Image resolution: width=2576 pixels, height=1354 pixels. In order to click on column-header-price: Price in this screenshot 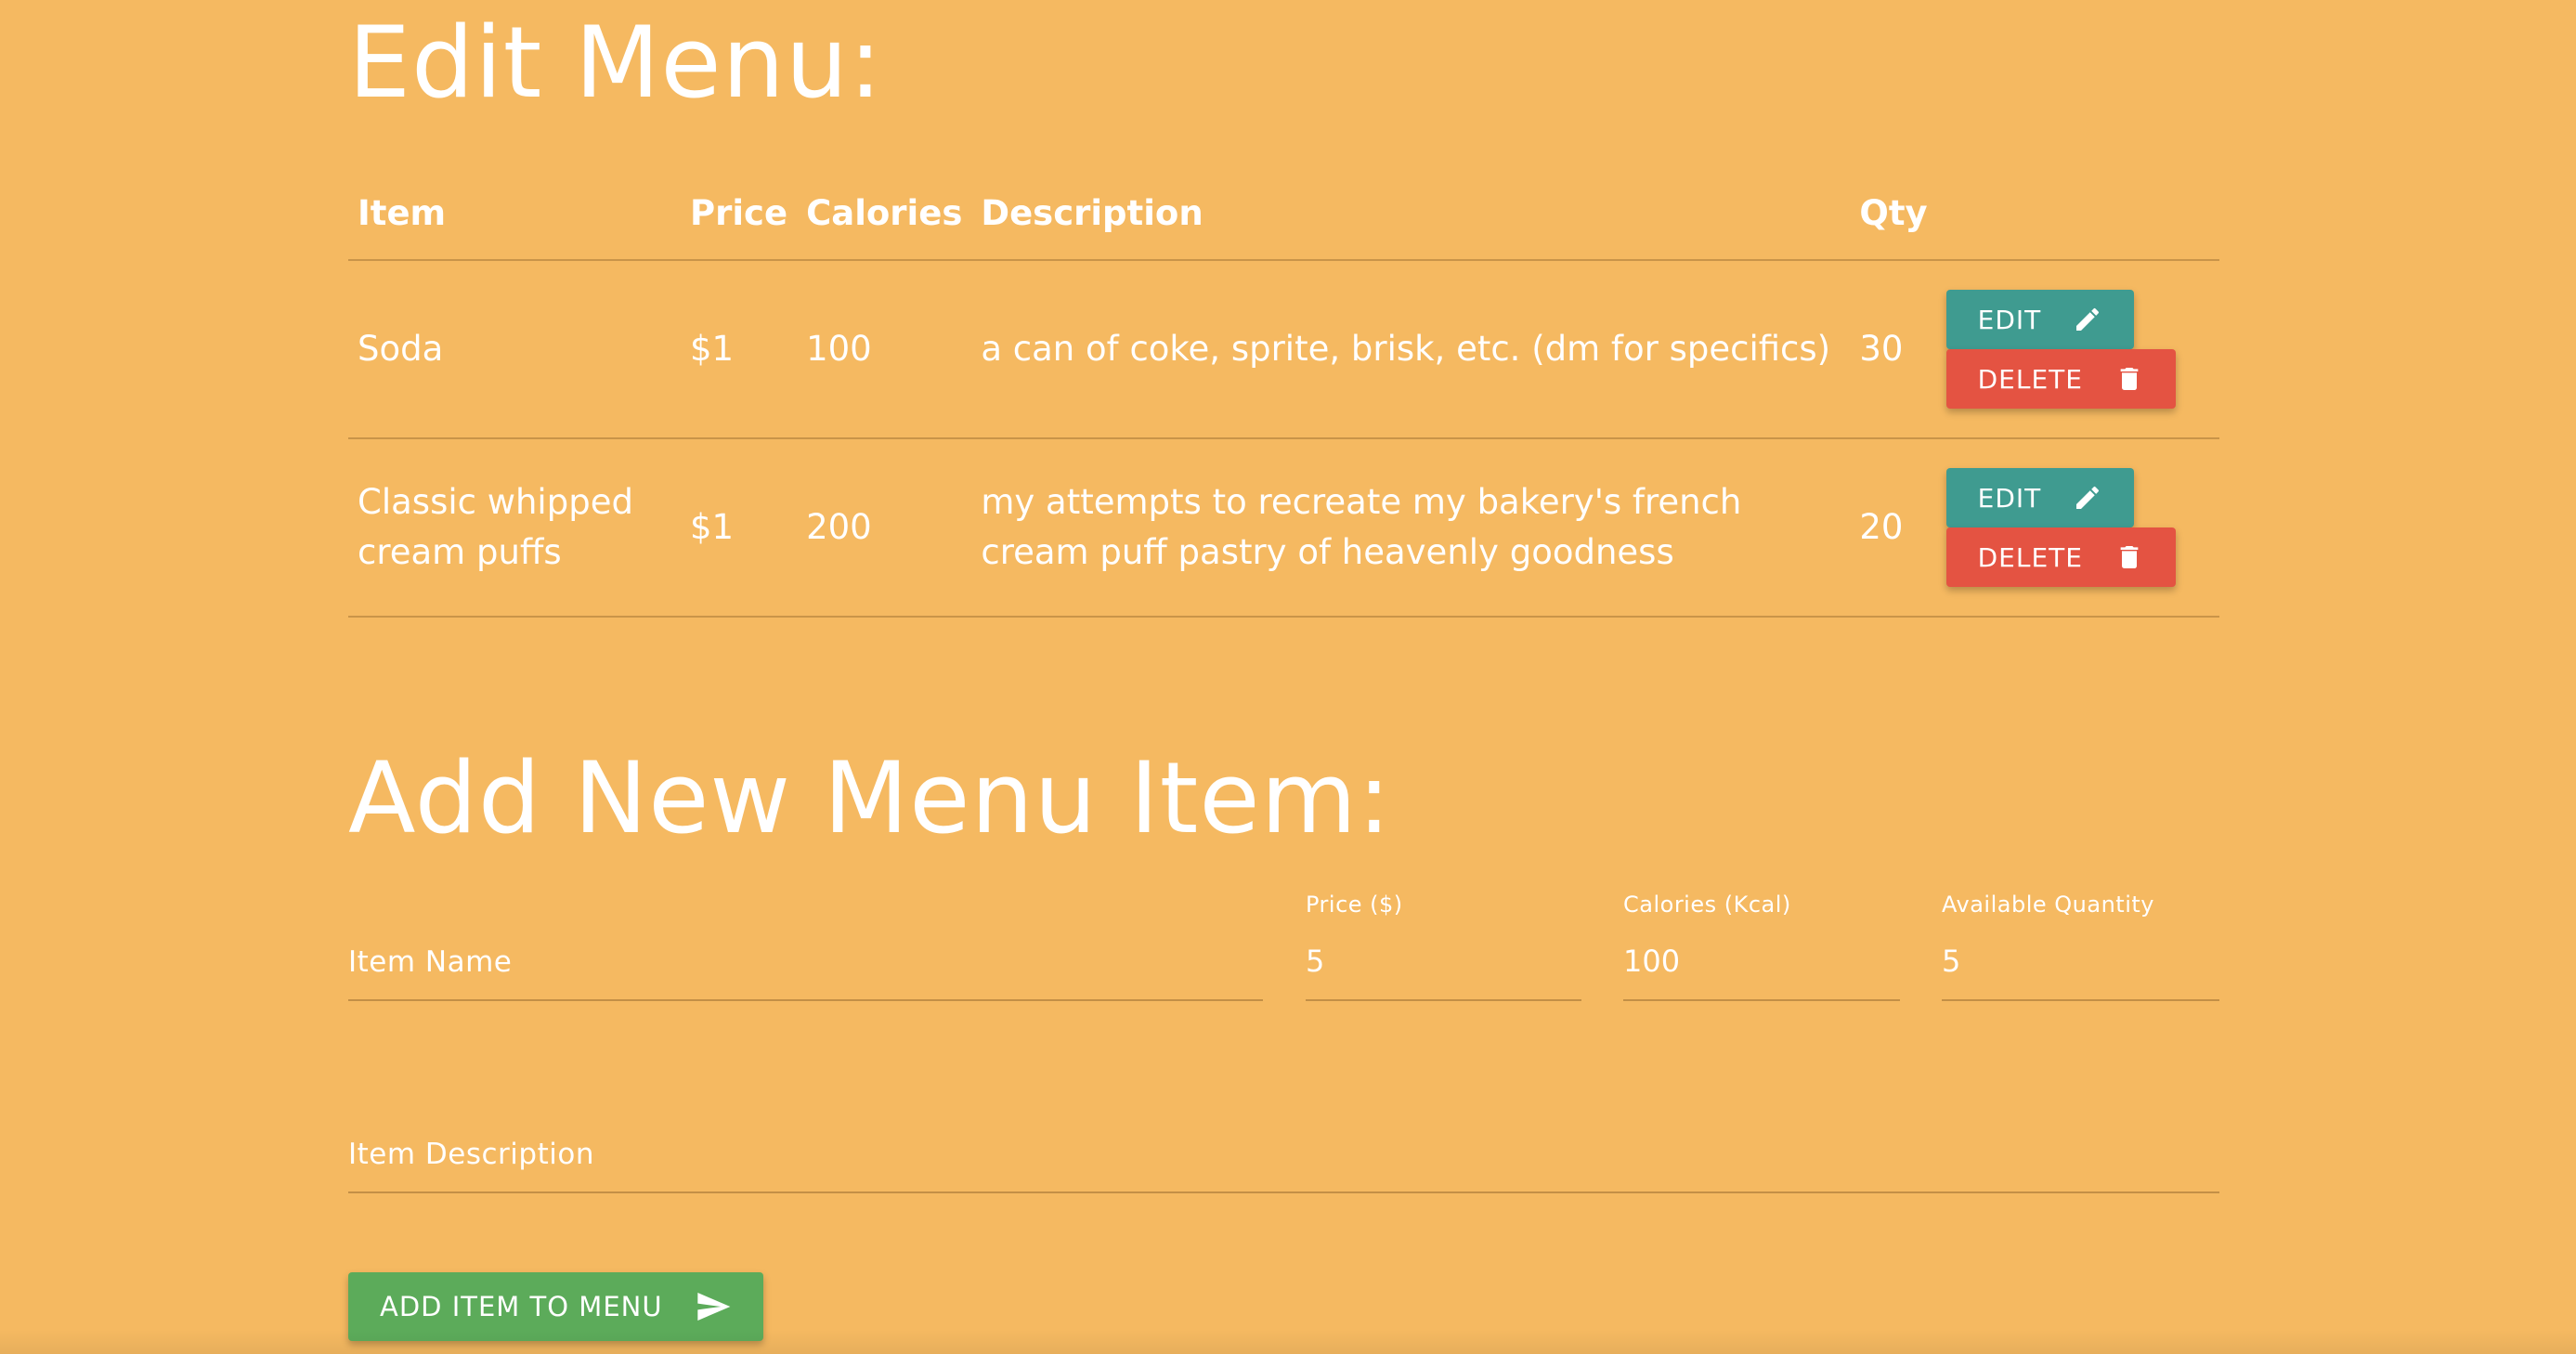, I will do `click(739, 214)`.